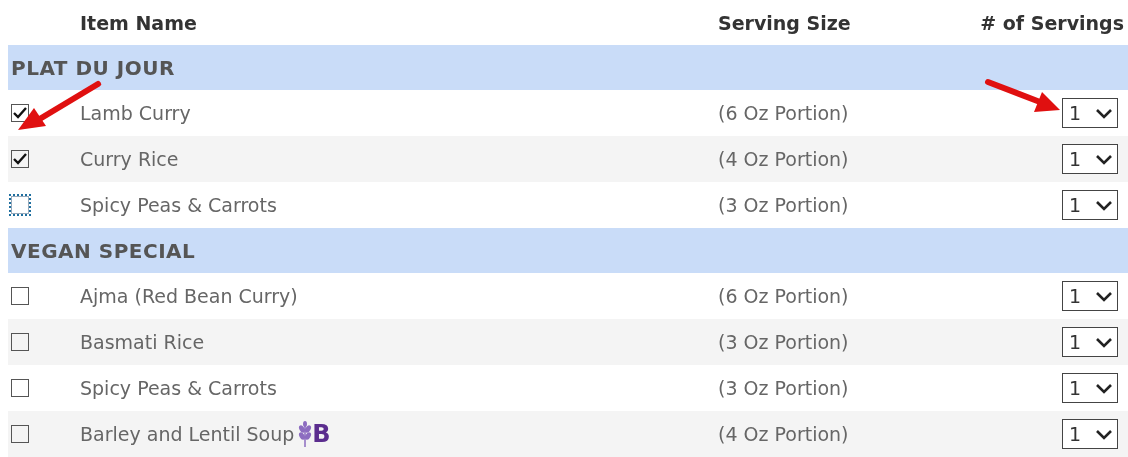  Describe the element at coordinates (1052, 22) in the screenshot. I see `column-header: # of Servings` at that location.